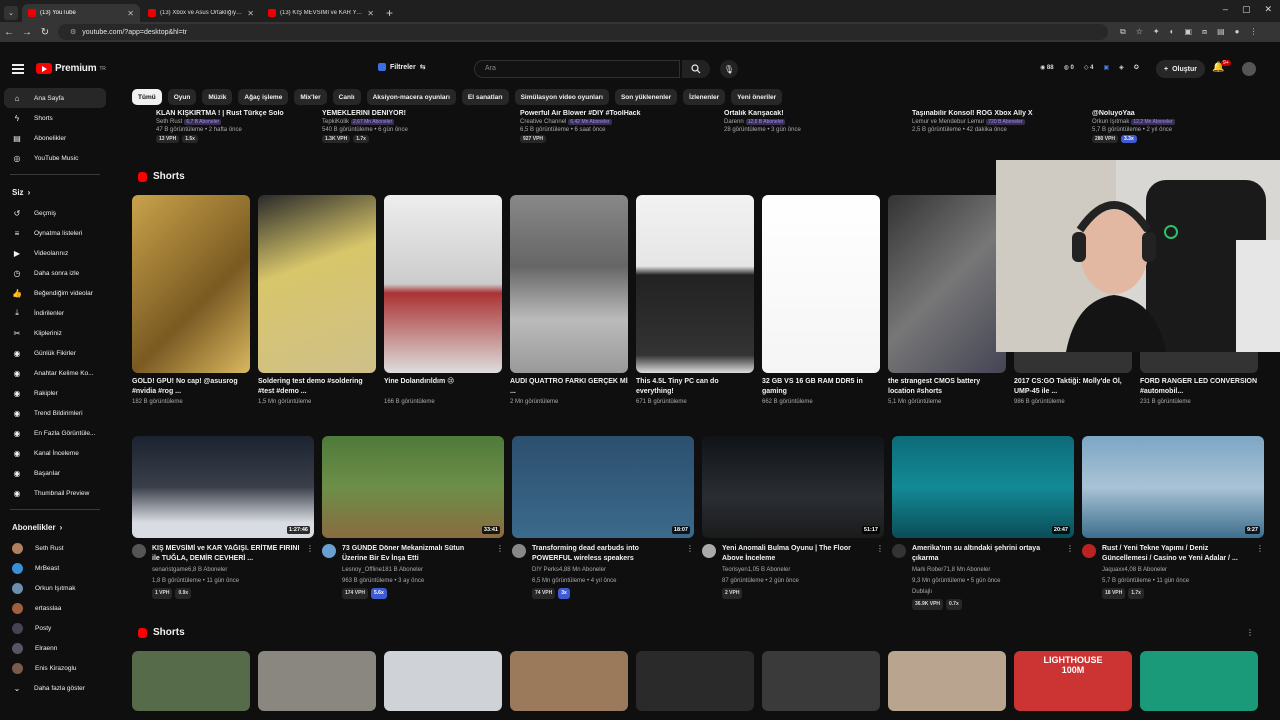  What do you see at coordinates (223, 487) in the screenshot?
I see `video-thumbnail: 1:27:46` at bounding box center [223, 487].